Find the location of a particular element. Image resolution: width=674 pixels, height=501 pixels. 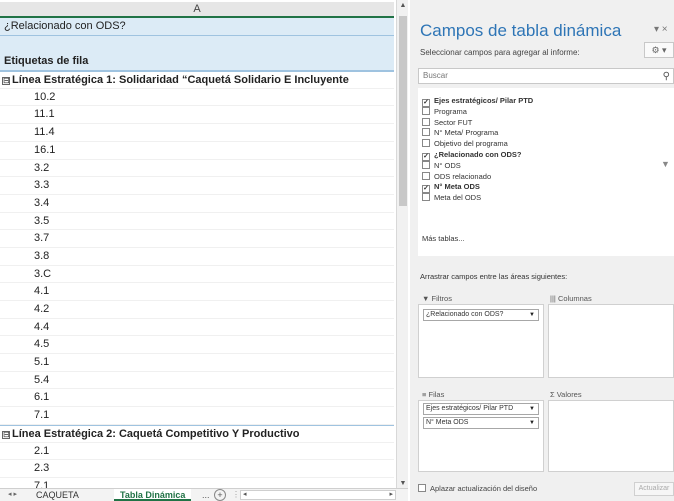

row-text: 3.5 is located at coordinates (42, 220).